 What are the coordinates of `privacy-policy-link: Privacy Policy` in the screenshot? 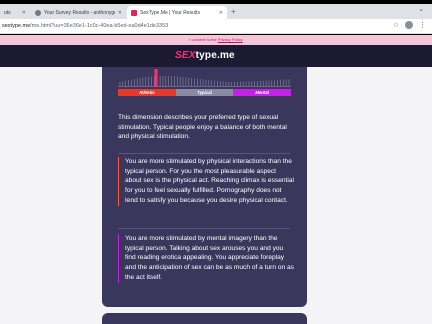 It's located at (230, 39).